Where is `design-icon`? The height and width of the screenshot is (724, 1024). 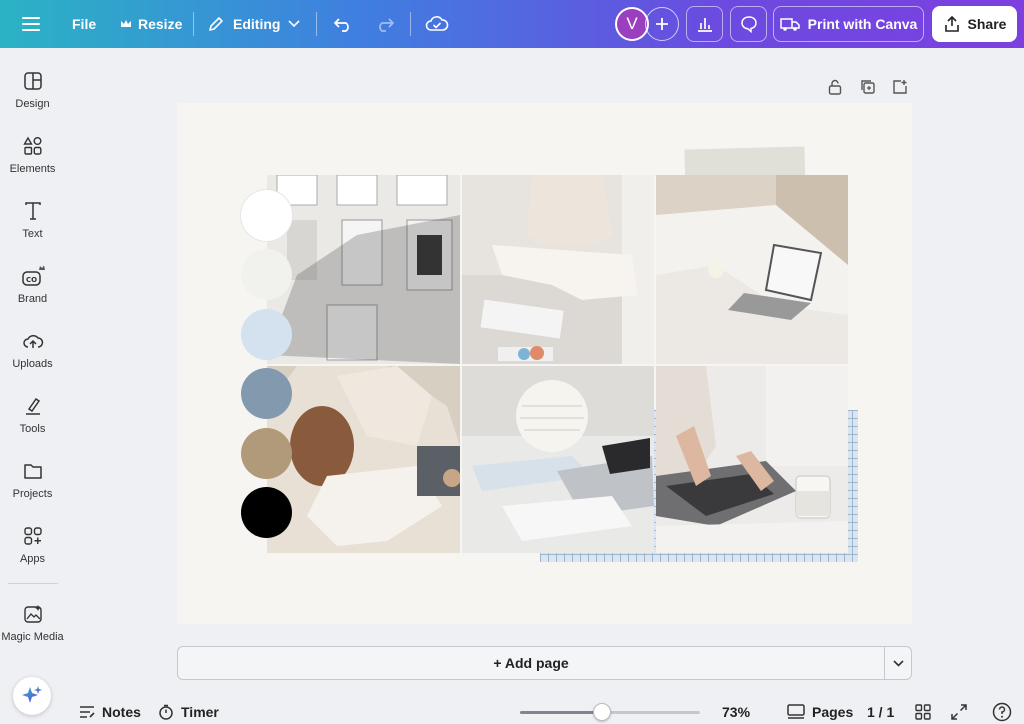
design-icon is located at coordinates (32, 81).